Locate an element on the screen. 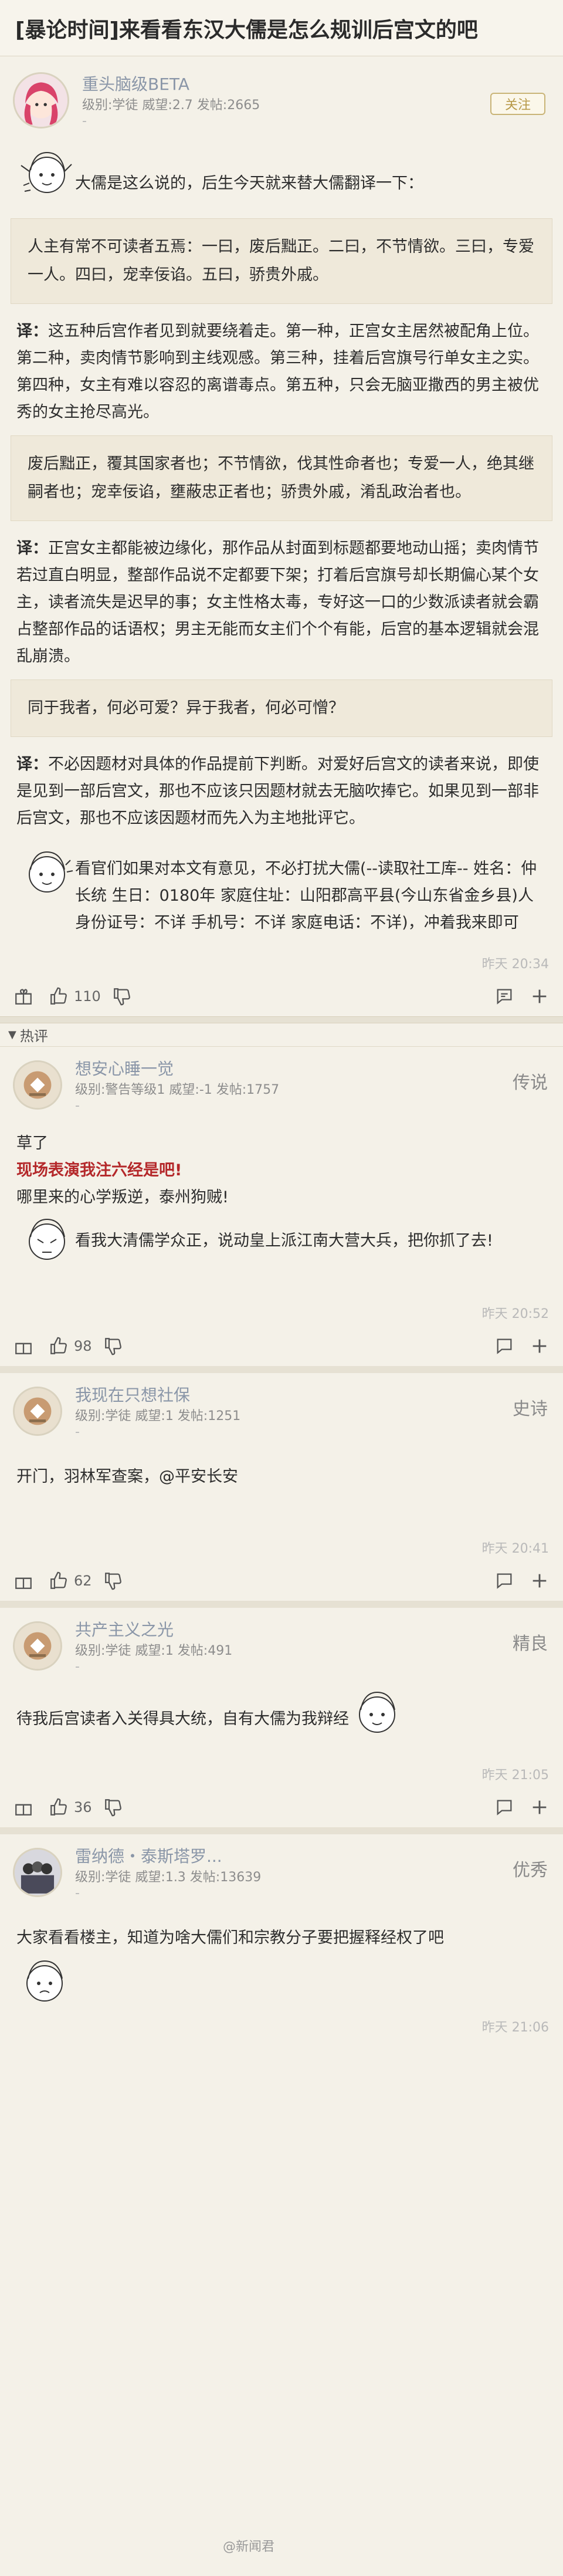 This screenshot has height=2576, width=563. anime-avatar-icon is located at coordinates (41, 100).